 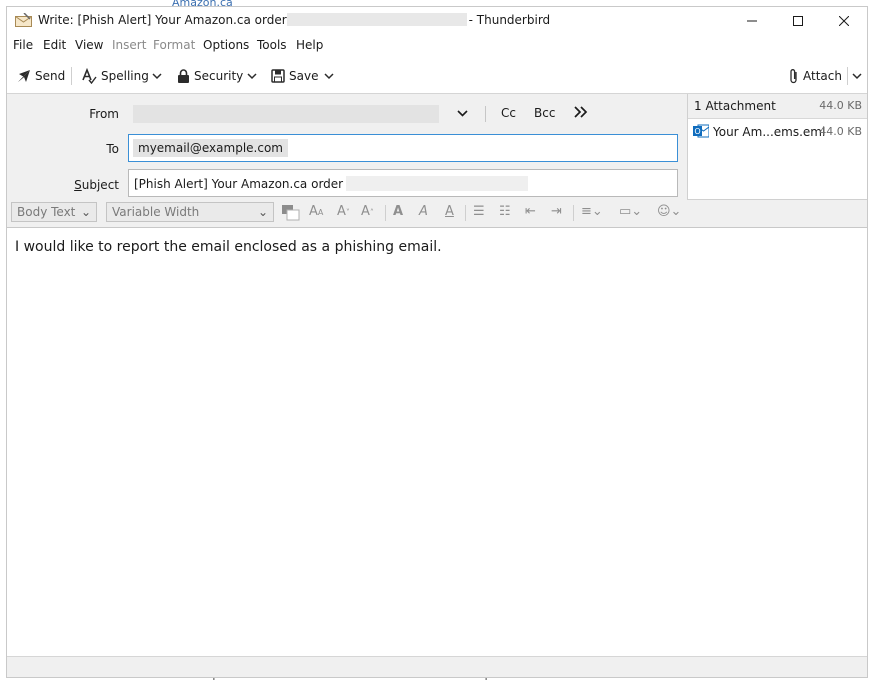 What do you see at coordinates (174, 45) in the screenshot?
I see `menu-format: Format` at bounding box center [174, 45].